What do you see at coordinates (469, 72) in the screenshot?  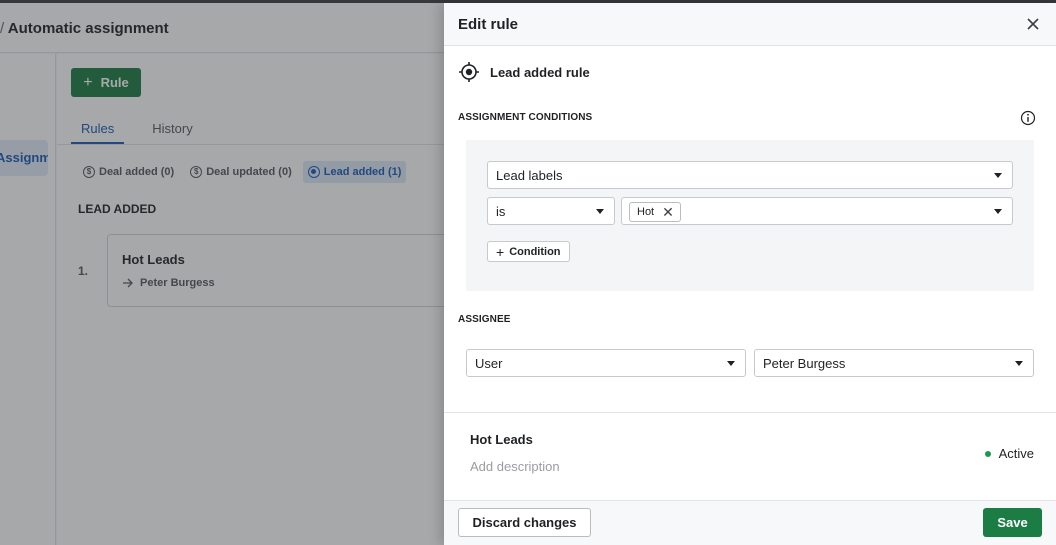 I see `target-icon` at bounding box center [469, 72].